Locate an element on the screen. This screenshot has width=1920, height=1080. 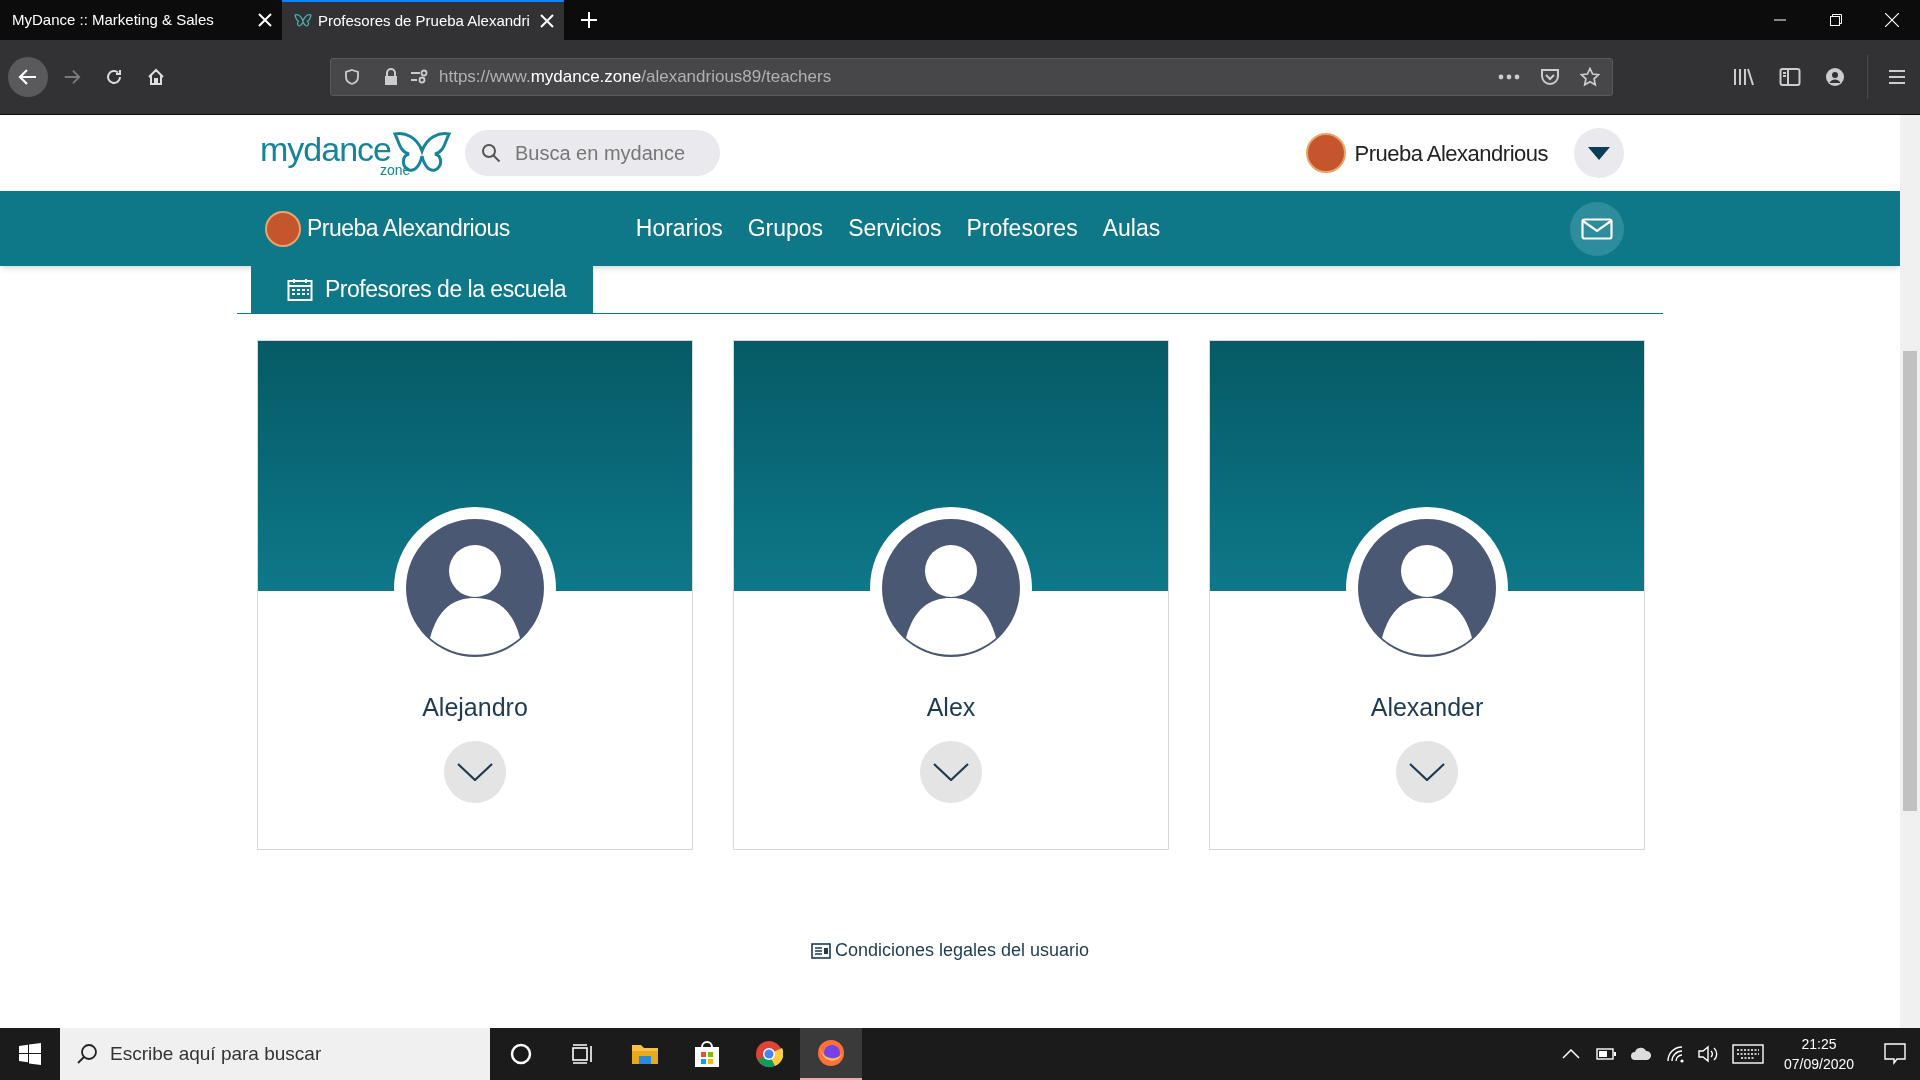
document-icon is located at coordinates (820, 950).